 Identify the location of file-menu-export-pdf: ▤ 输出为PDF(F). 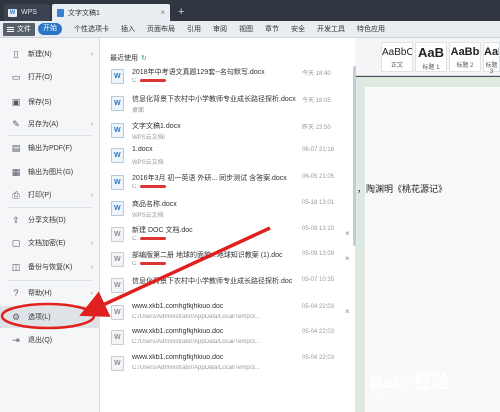
(50, 148).